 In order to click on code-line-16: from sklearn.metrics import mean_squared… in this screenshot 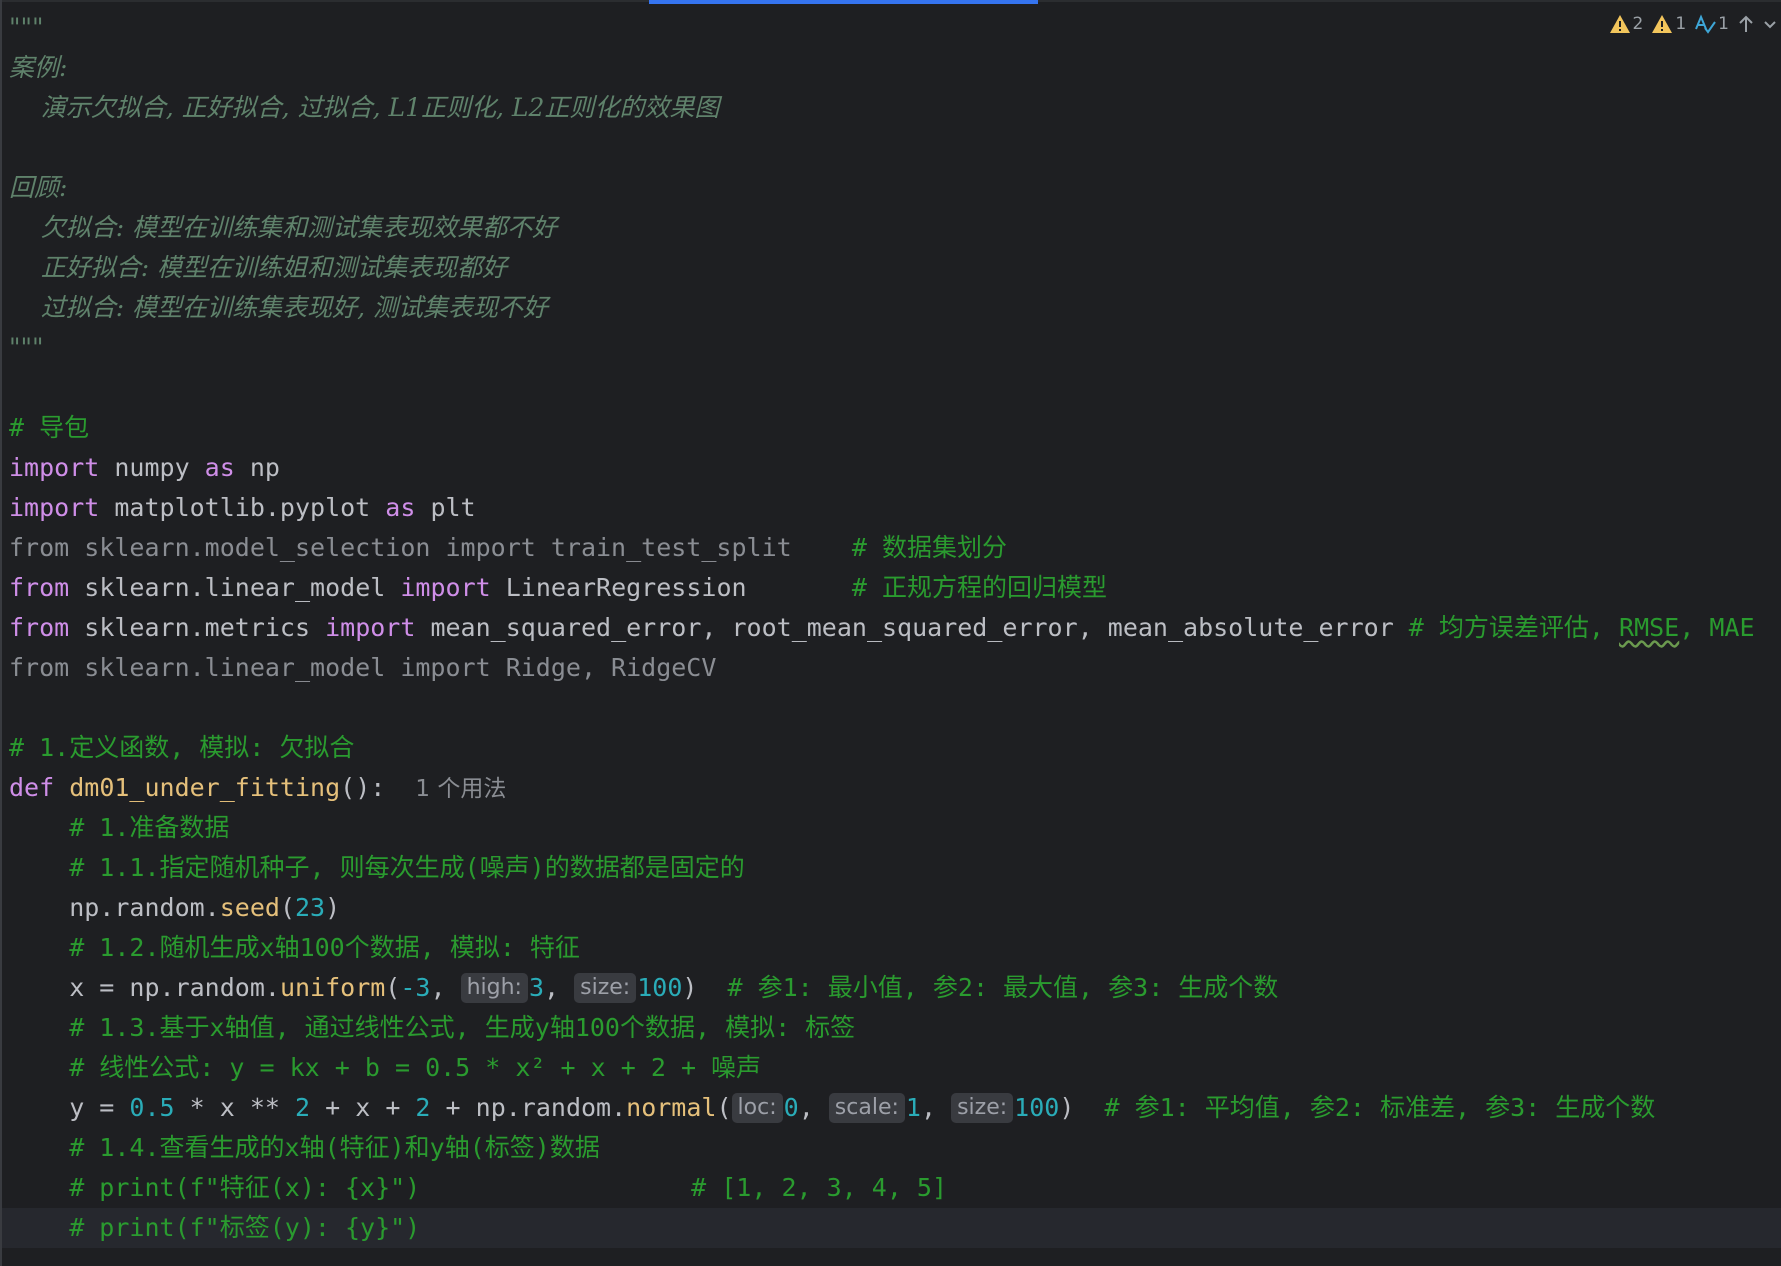, I will do `click(882, 628)`.